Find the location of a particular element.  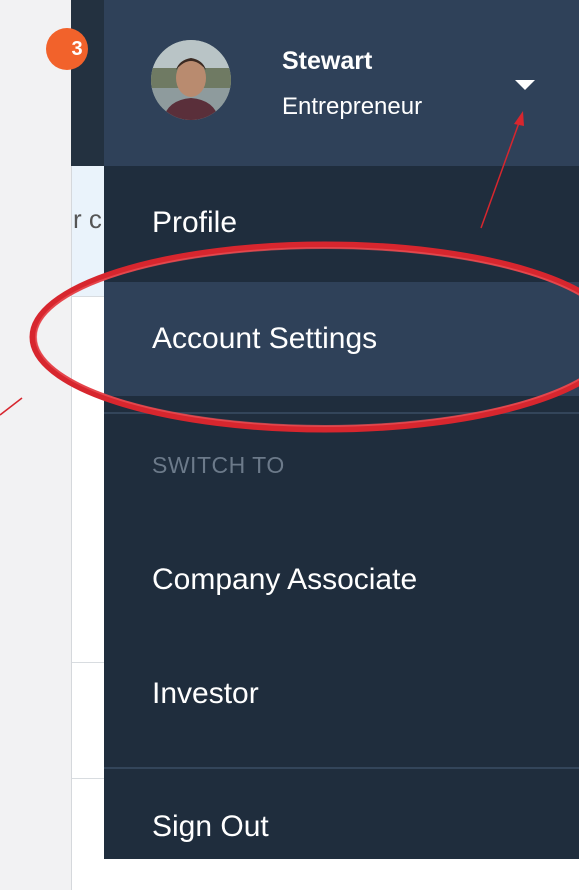

menu-item-sign-out: Sign Out is located at coordinates (341, 827).